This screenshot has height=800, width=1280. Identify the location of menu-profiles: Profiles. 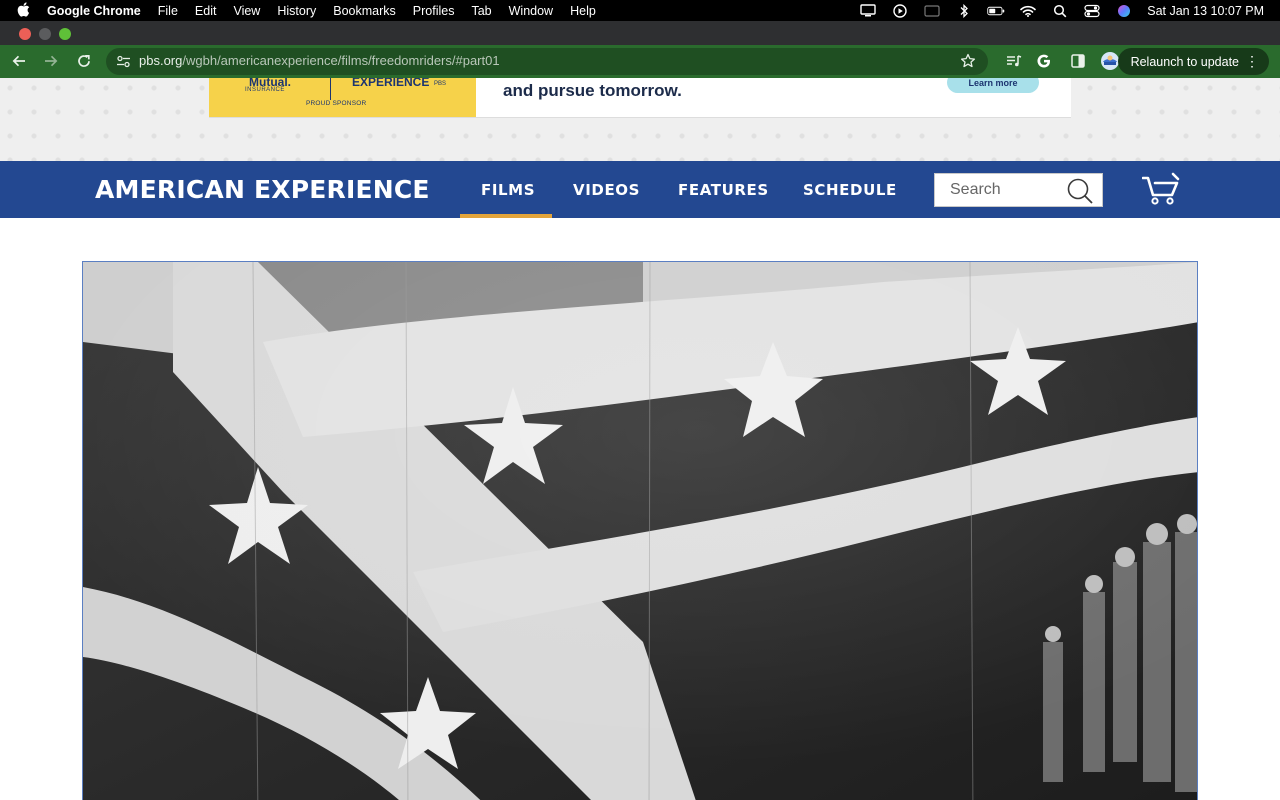
(434, 11).